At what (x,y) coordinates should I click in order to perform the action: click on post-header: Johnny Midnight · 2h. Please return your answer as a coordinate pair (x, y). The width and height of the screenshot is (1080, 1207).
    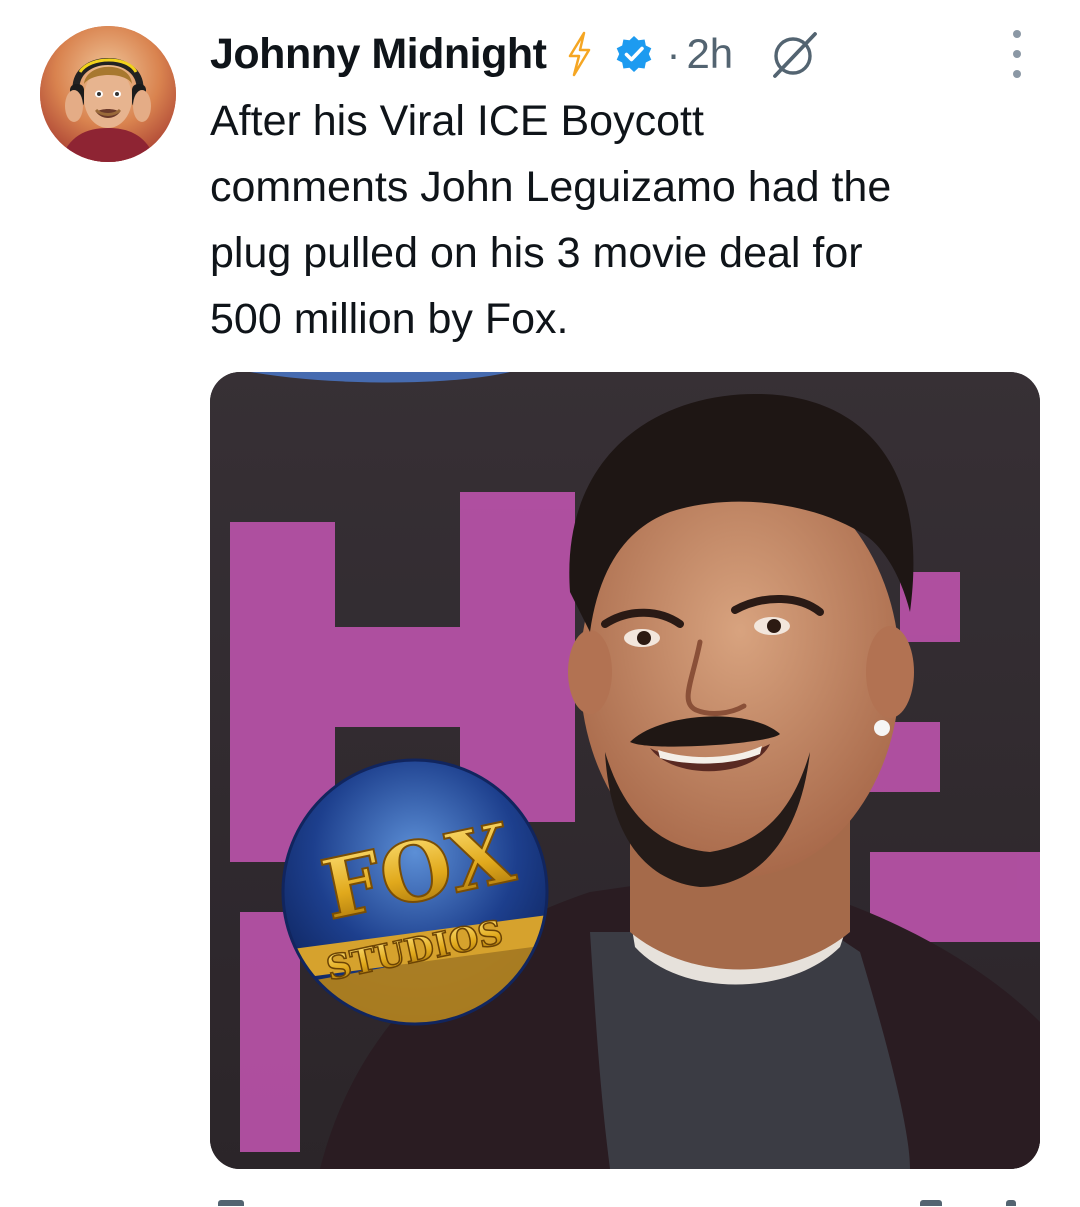
    Looking at the image, I should click on (625, 54).